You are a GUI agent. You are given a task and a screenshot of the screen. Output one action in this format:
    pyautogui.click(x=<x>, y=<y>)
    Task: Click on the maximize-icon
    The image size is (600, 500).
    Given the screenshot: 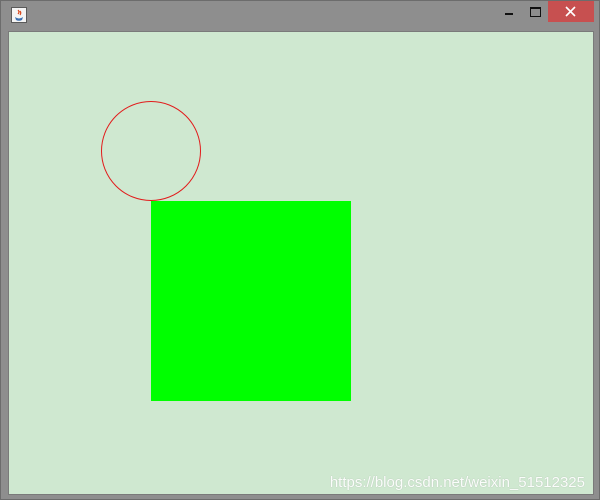 What is the action you would take?
    pyautogui.click(x=535, y=12)
    